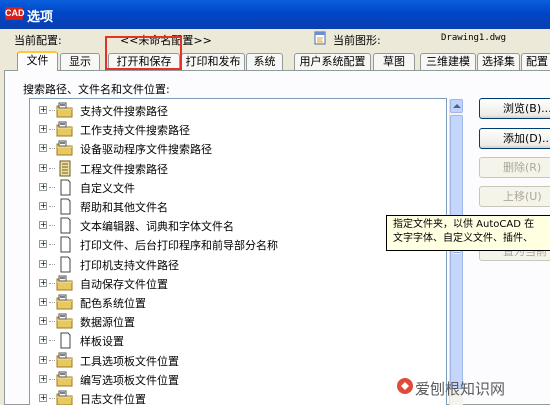  I want to click on tree-item: + 工程文件搜索路径, so click(238, 168).